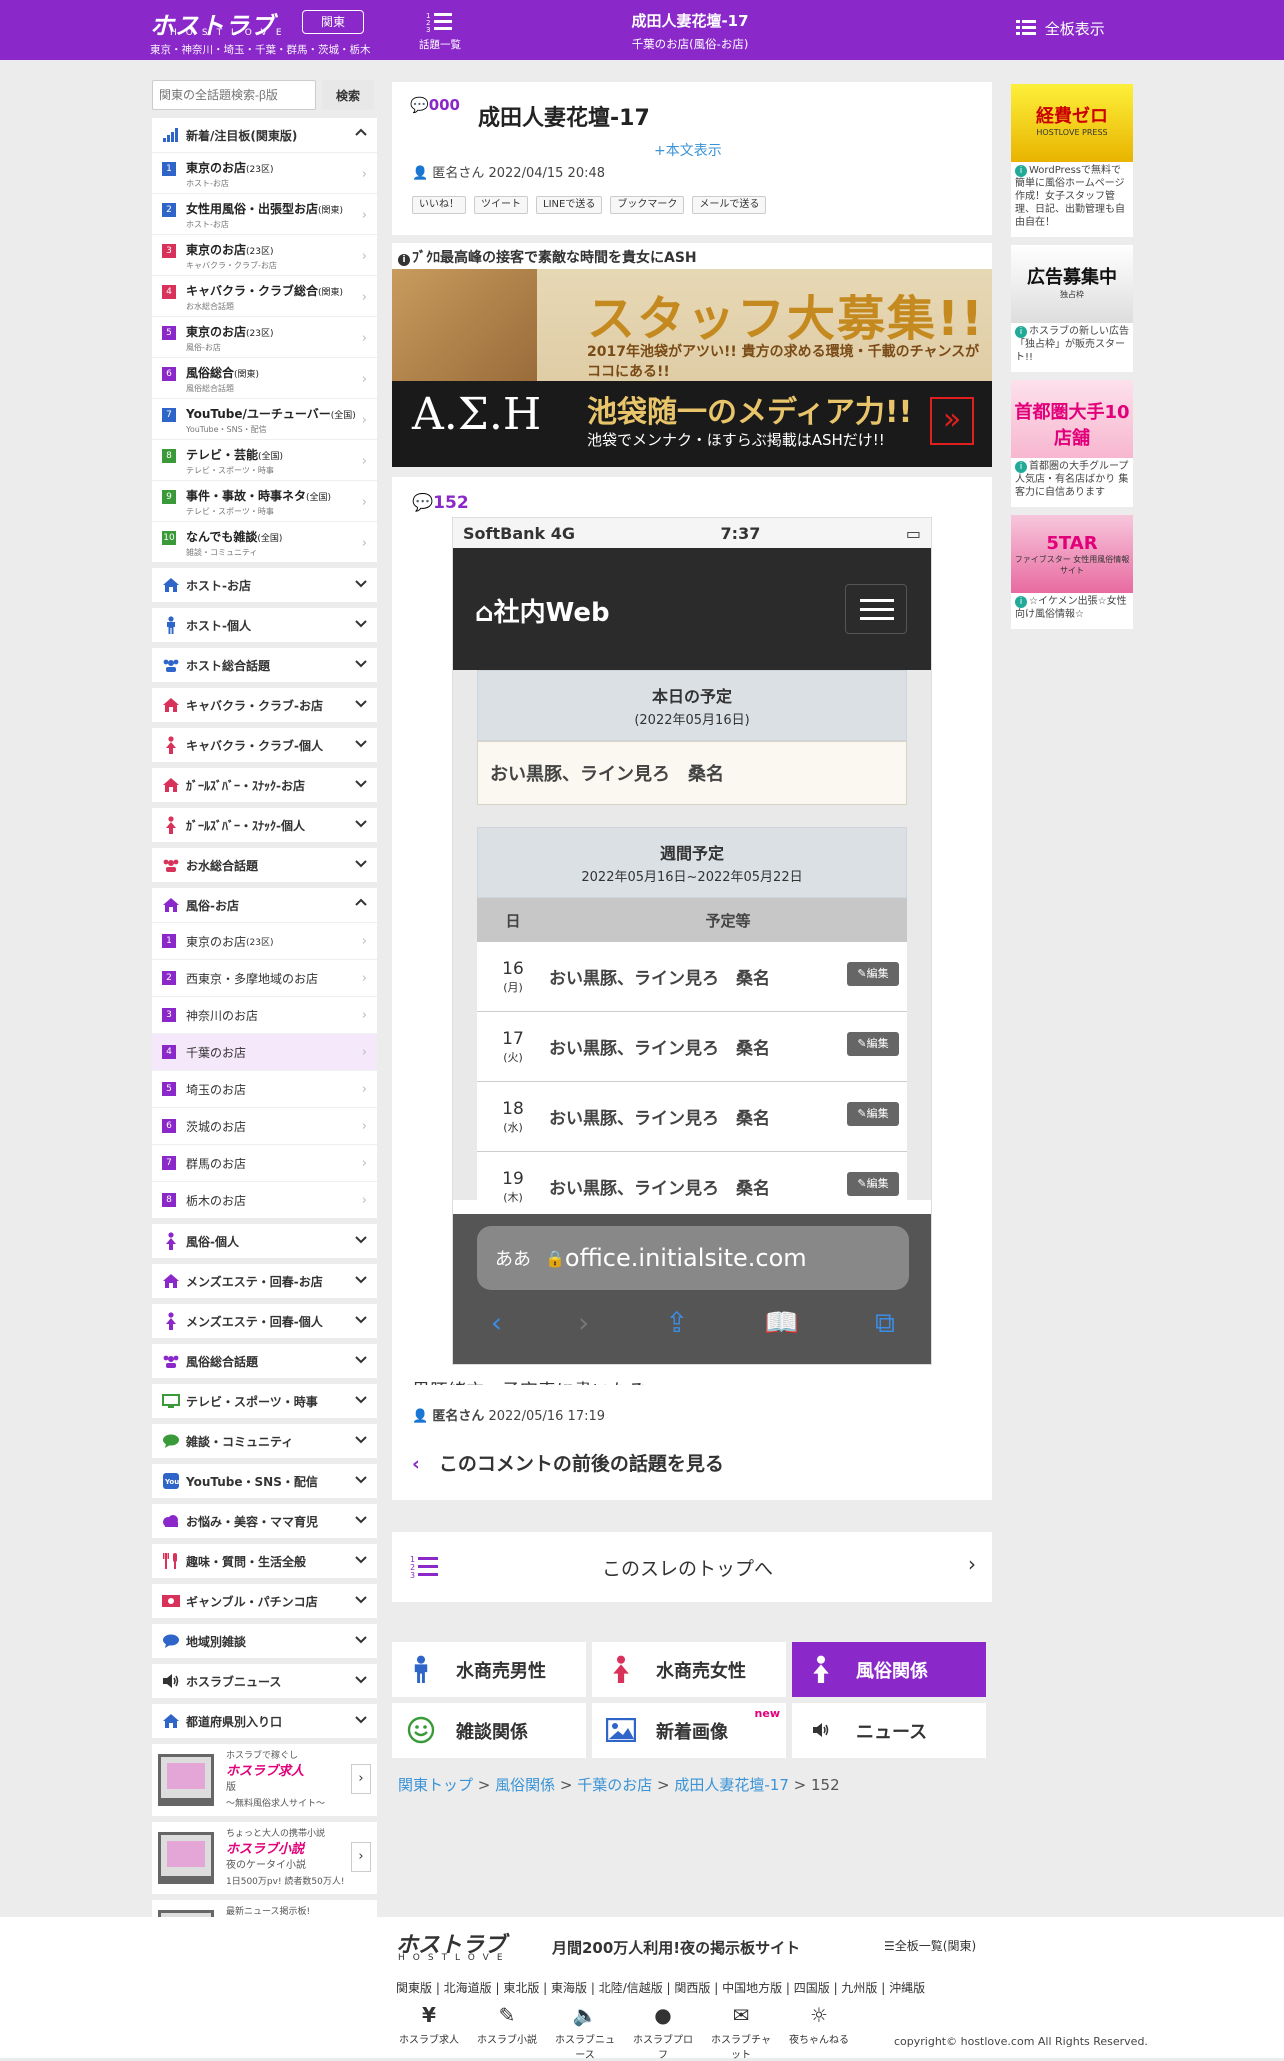 The height and width of the screenshot is (2061, 1284). I want to click on fuzoku-shop-item: 5 埼玉のお店 ›, so click(264, 1088).